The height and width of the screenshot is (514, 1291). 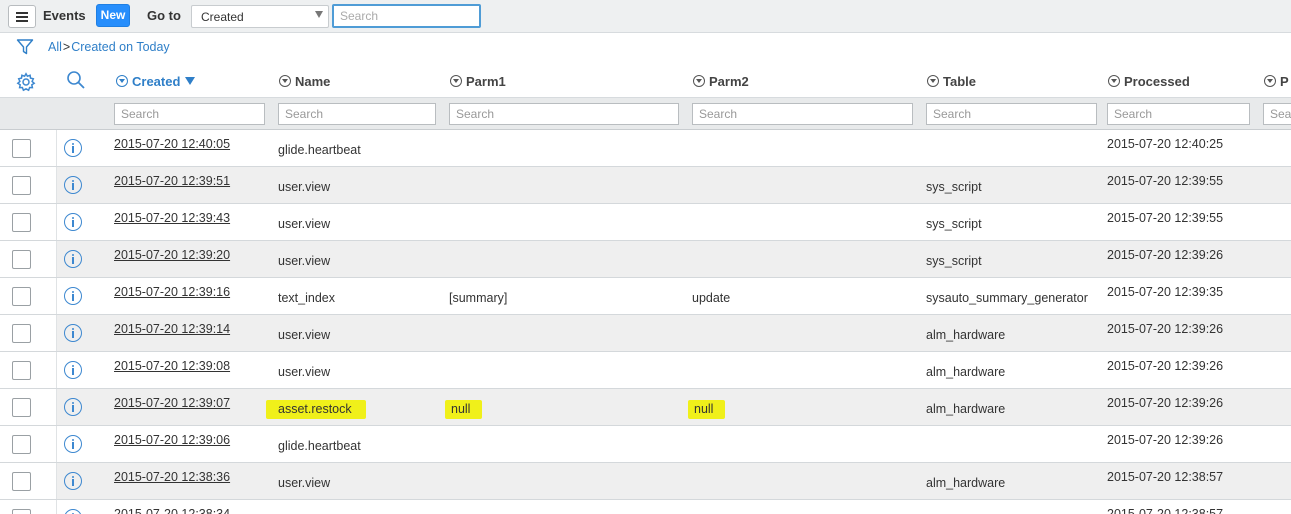 What do you see at coordinates (645, 16) in the screenshot?
I see `list-toolbar: Events New Go to Created` at bounding box center [645, 16].